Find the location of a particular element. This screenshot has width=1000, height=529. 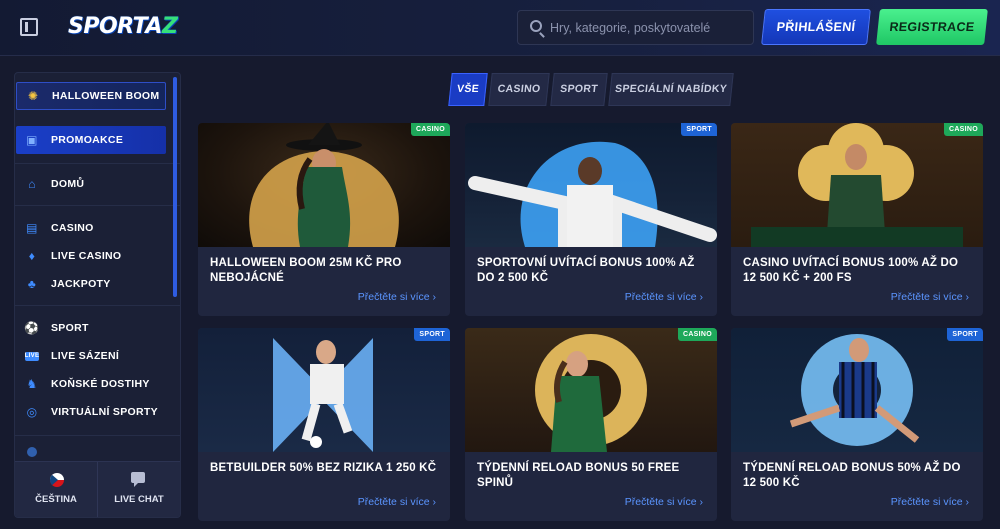

sidebar-item-label: LIVE CASINO is located at coordinates (86, 256).